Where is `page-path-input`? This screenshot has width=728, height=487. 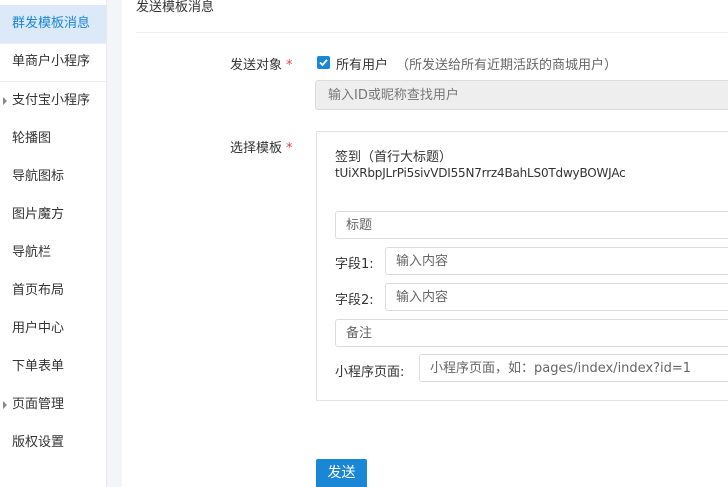
page-path-input is located at coordinates (573, 368).